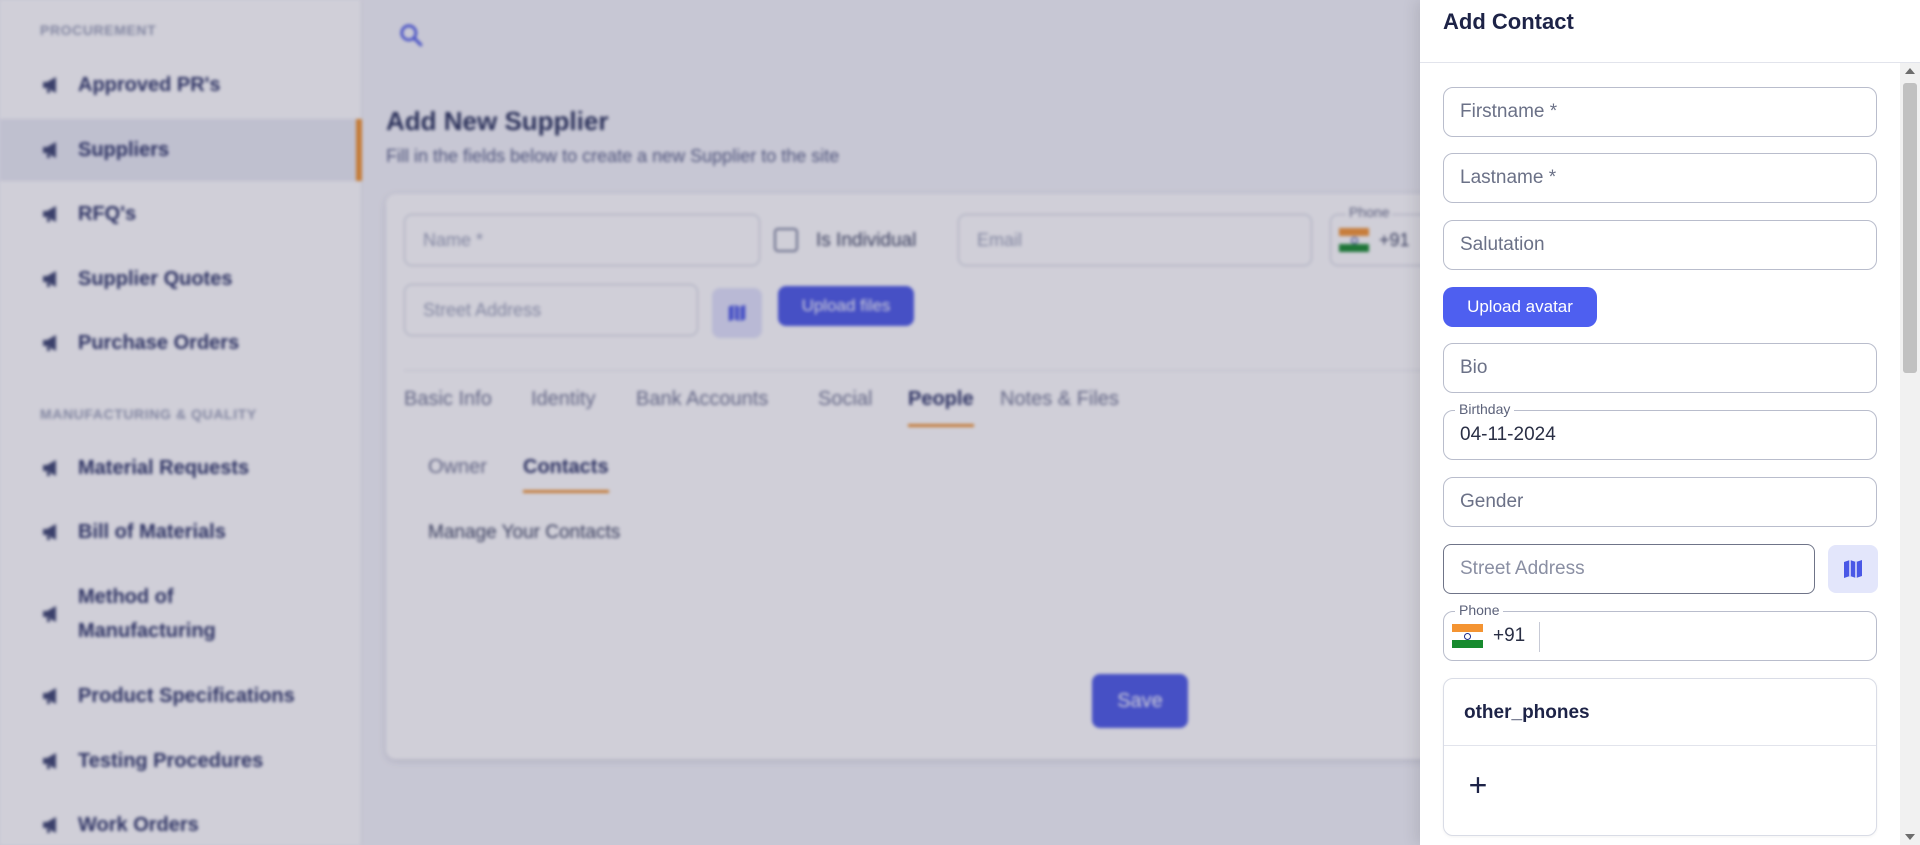  Describe the element at coordinates (1509, 635) in the screenshot. I see `phone-country-code: +91` at that location.